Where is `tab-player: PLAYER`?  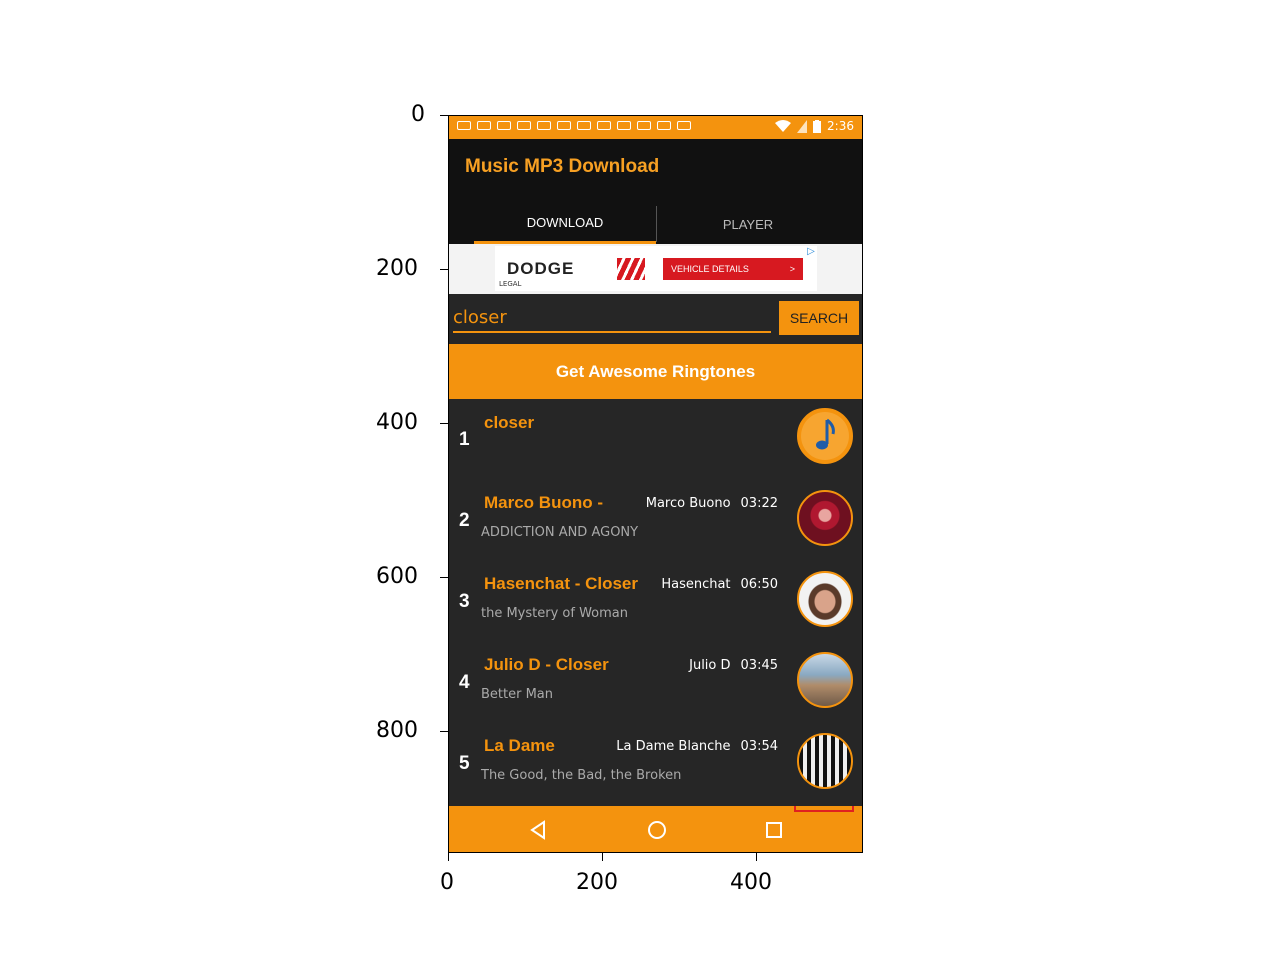 tab-player: PLAYER is located at coordinates (748, 224).